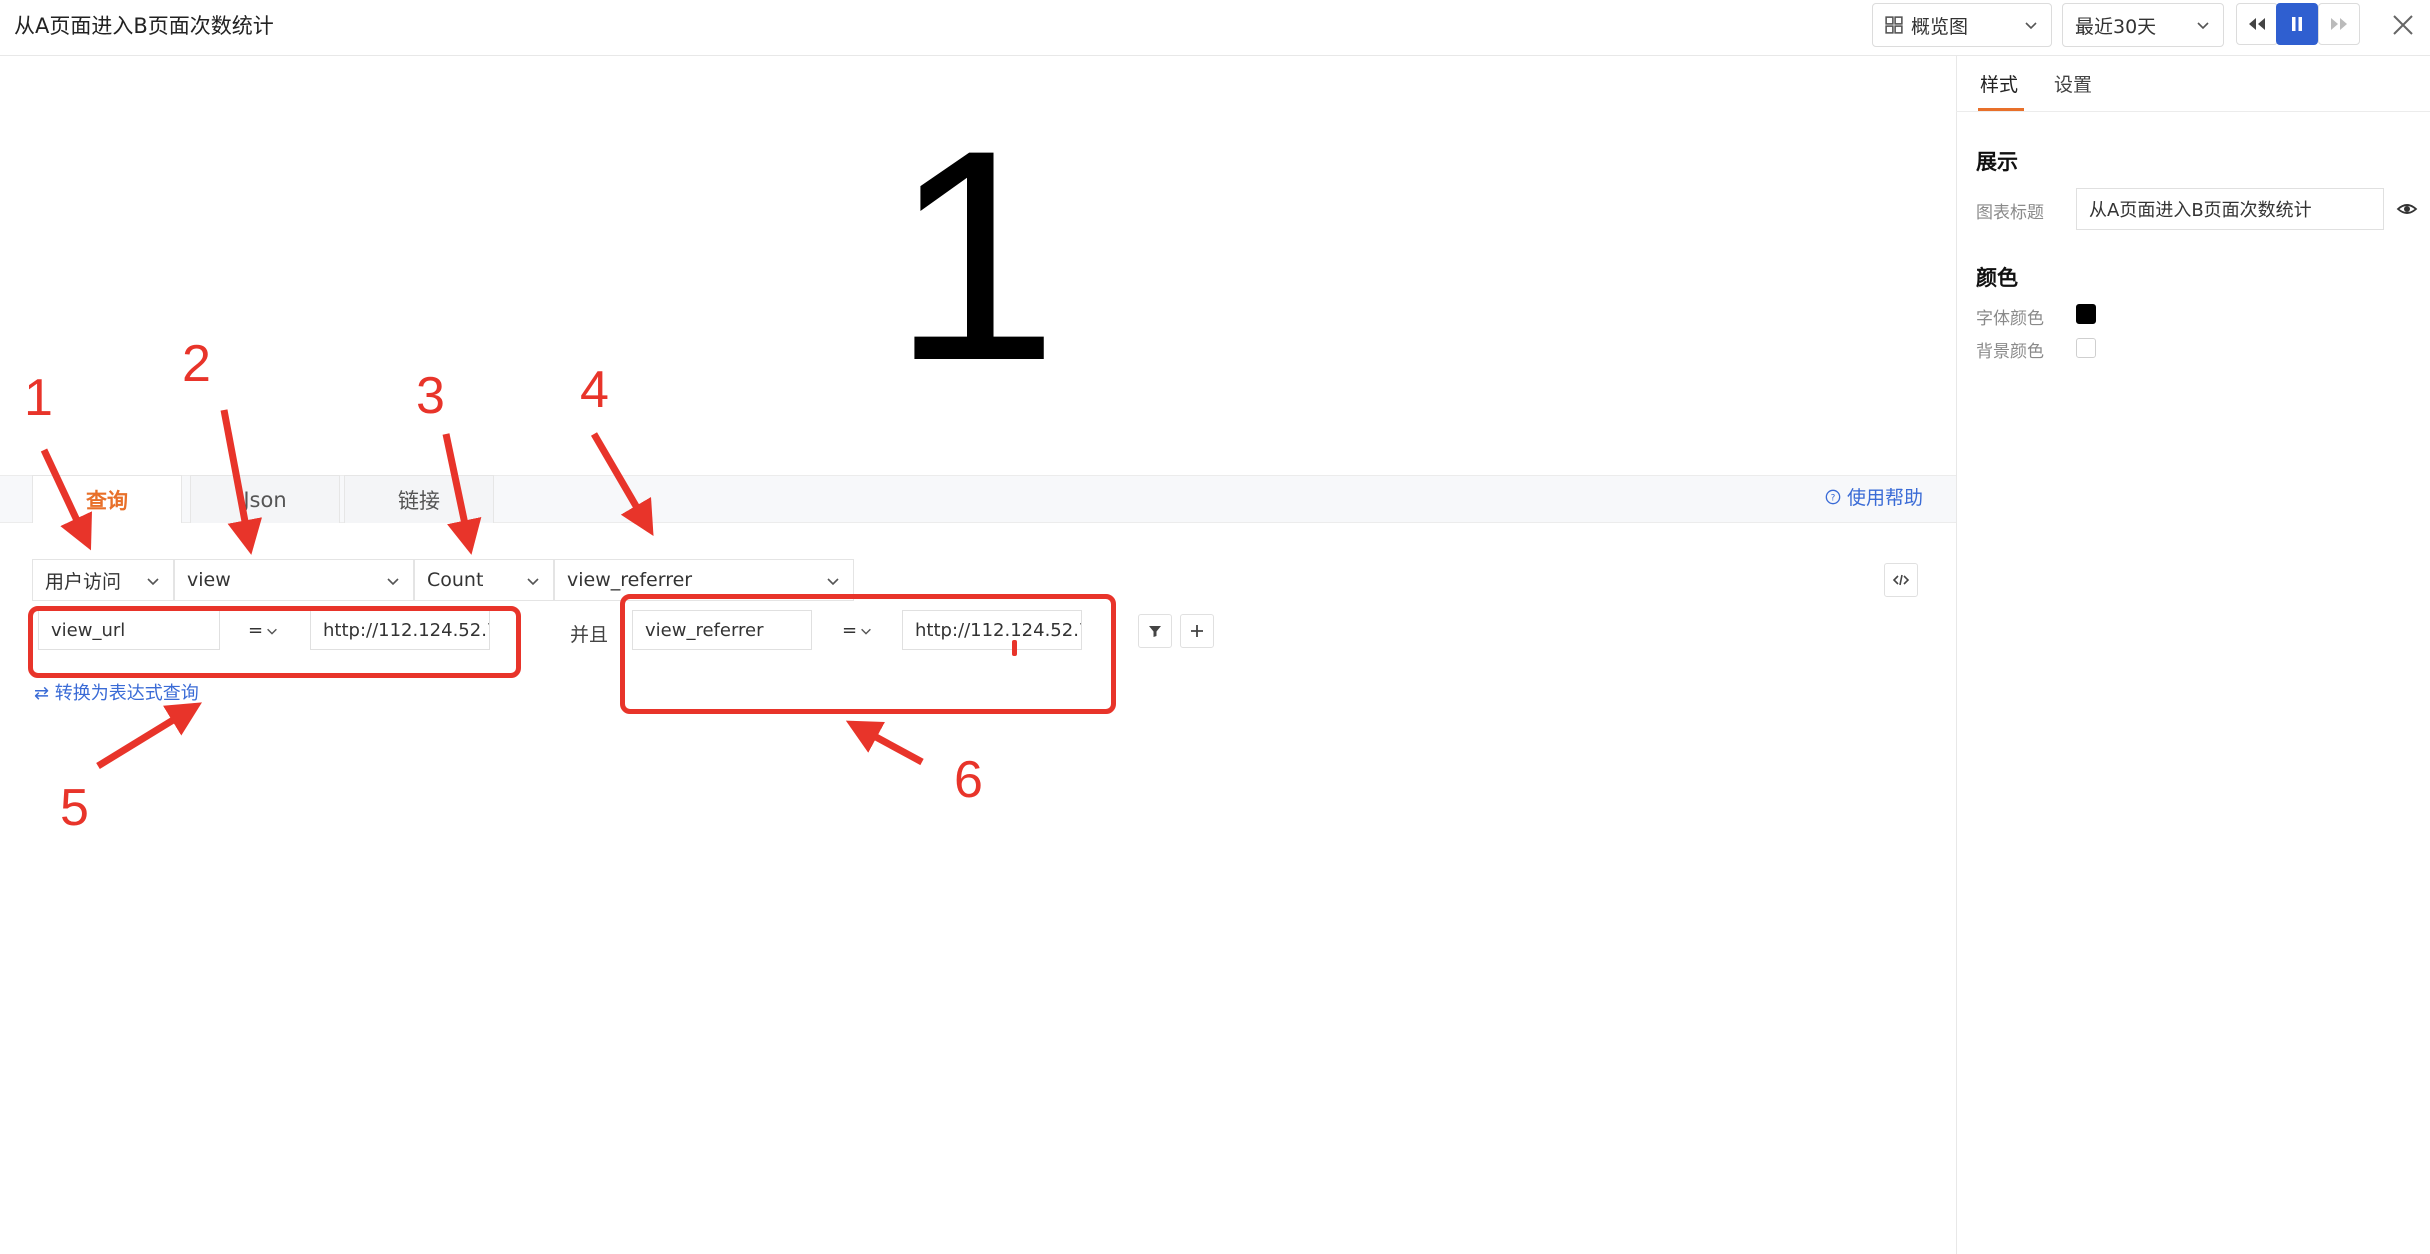 This screenshot has height=1254, width=2430. What do you see at coordinates (594, 390) in the screenshot?
I see `annotation-label-4: 4` at bounding box center [594, 390].